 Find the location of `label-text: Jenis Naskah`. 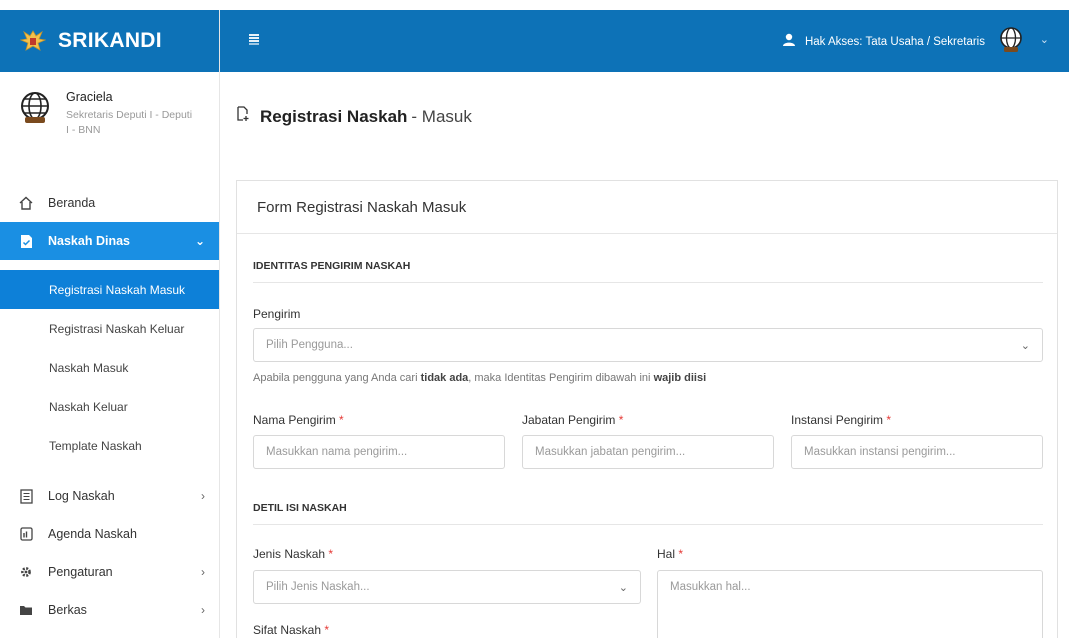

label-text: Jenis Naskah is located at coordinates (289, 554).